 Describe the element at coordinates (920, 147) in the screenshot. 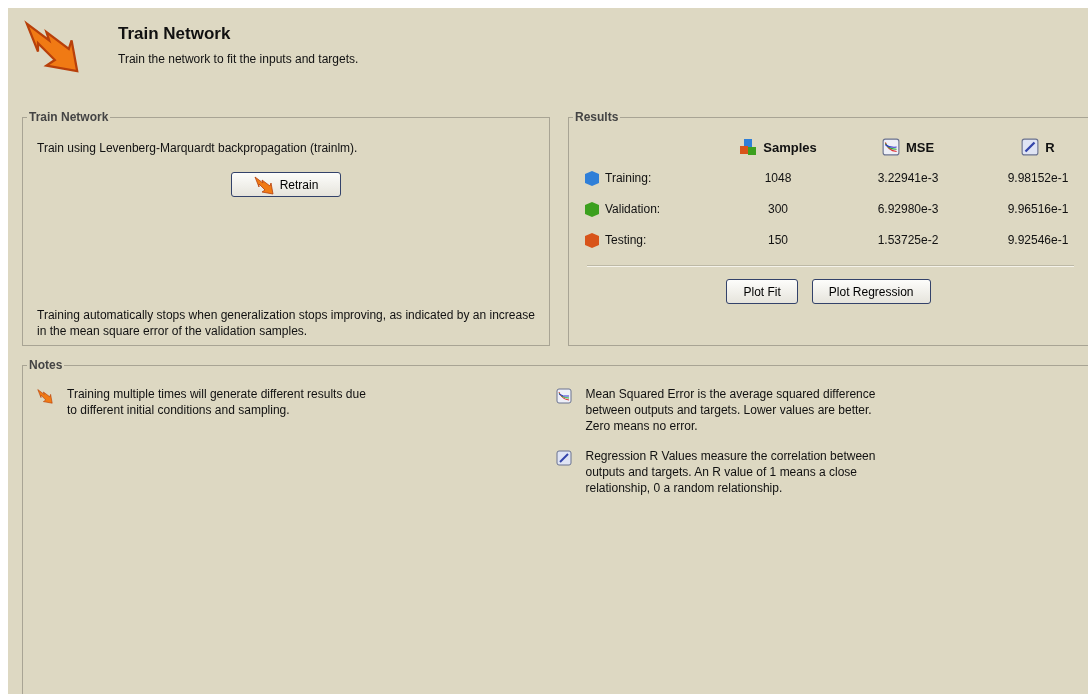

I see `column-header: MSE` at that location.